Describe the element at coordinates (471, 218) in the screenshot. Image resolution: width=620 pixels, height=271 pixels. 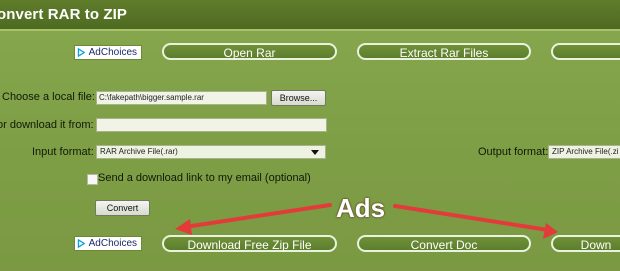
I see `arrow-right-line` at that location.